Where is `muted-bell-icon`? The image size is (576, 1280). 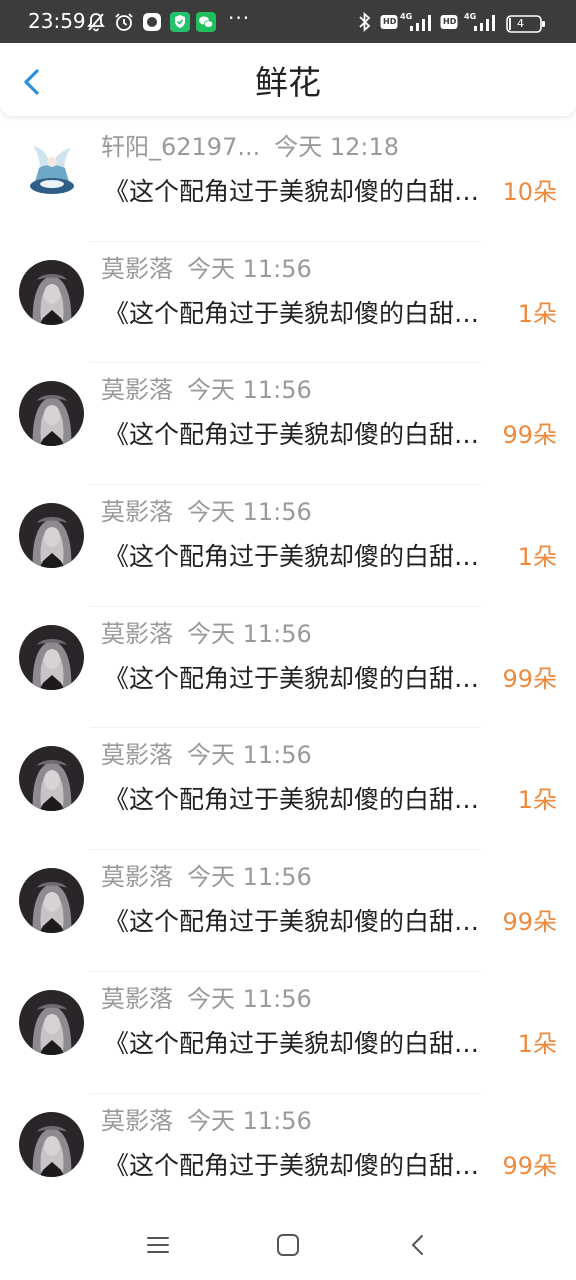
muted-bell-icon is located at coordinates (96, 22).